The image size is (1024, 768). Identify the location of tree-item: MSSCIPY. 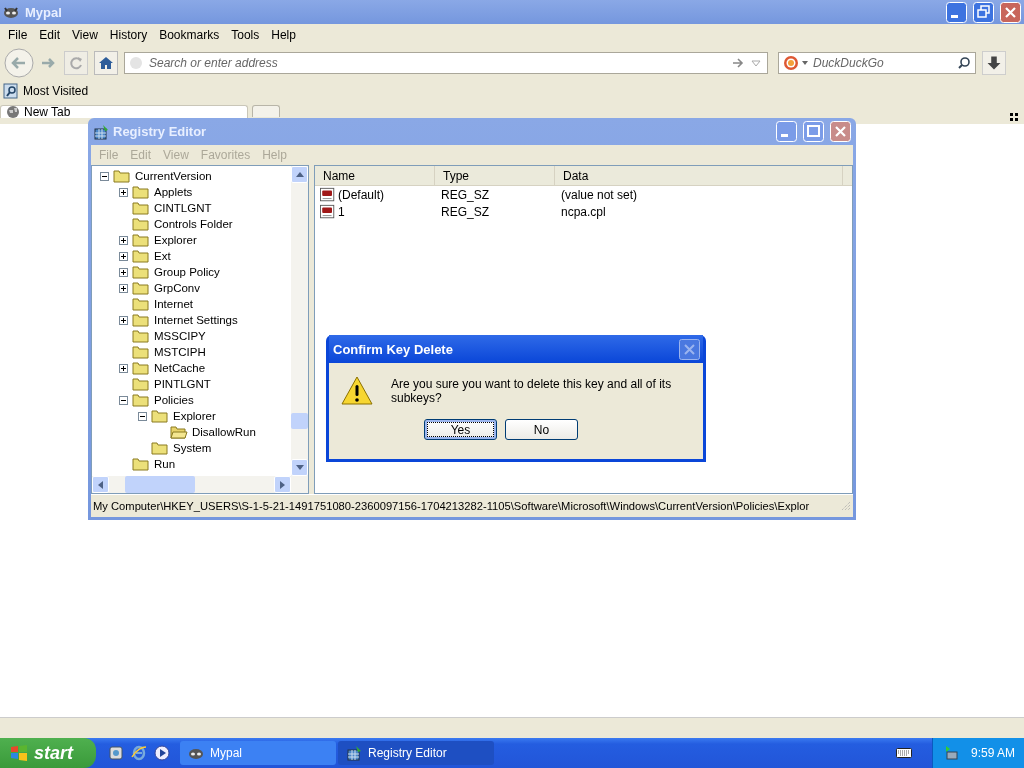
(180, 336).